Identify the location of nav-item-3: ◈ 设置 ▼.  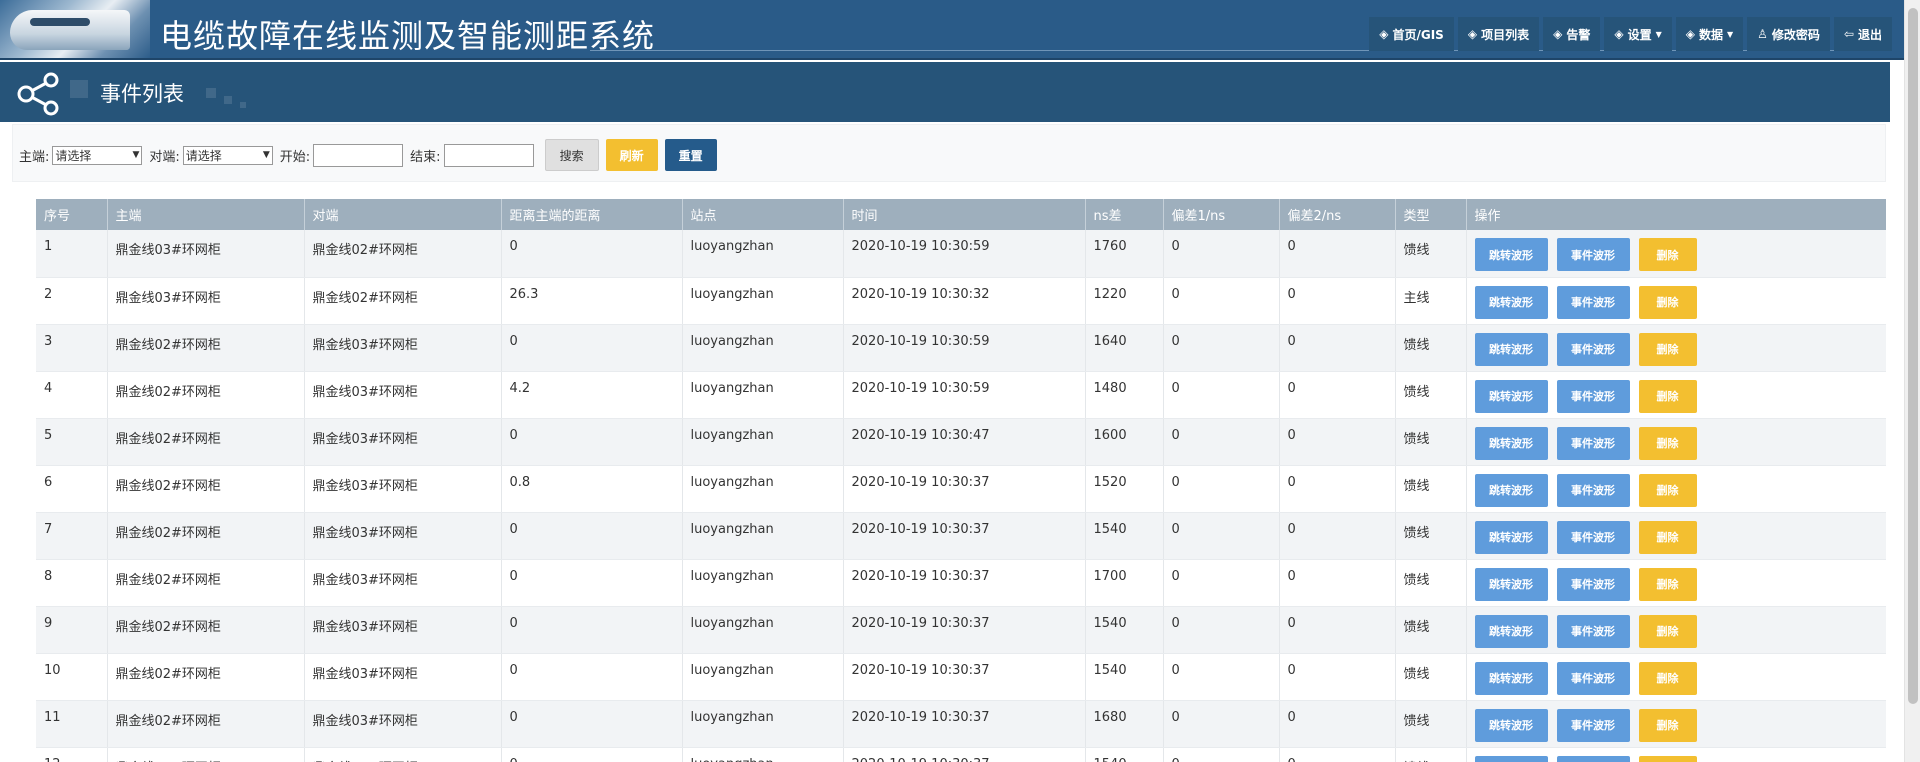
(1638, 34).